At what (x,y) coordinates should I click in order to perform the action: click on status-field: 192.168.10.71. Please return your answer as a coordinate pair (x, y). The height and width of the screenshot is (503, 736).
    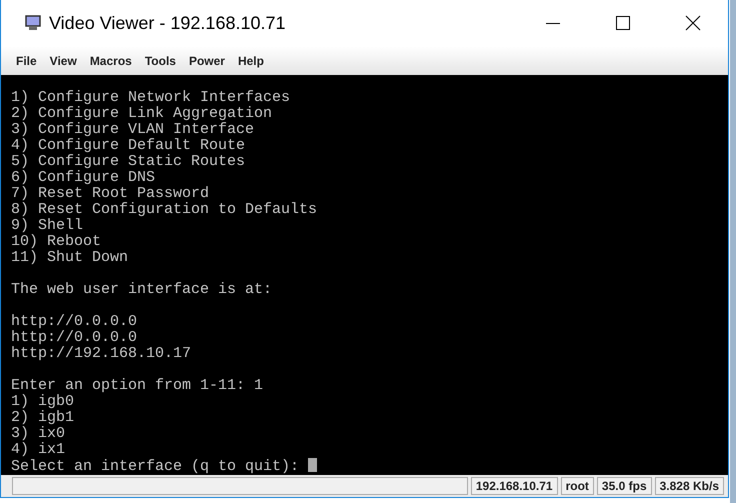
    Looking at the image, I should click on (514, 486).